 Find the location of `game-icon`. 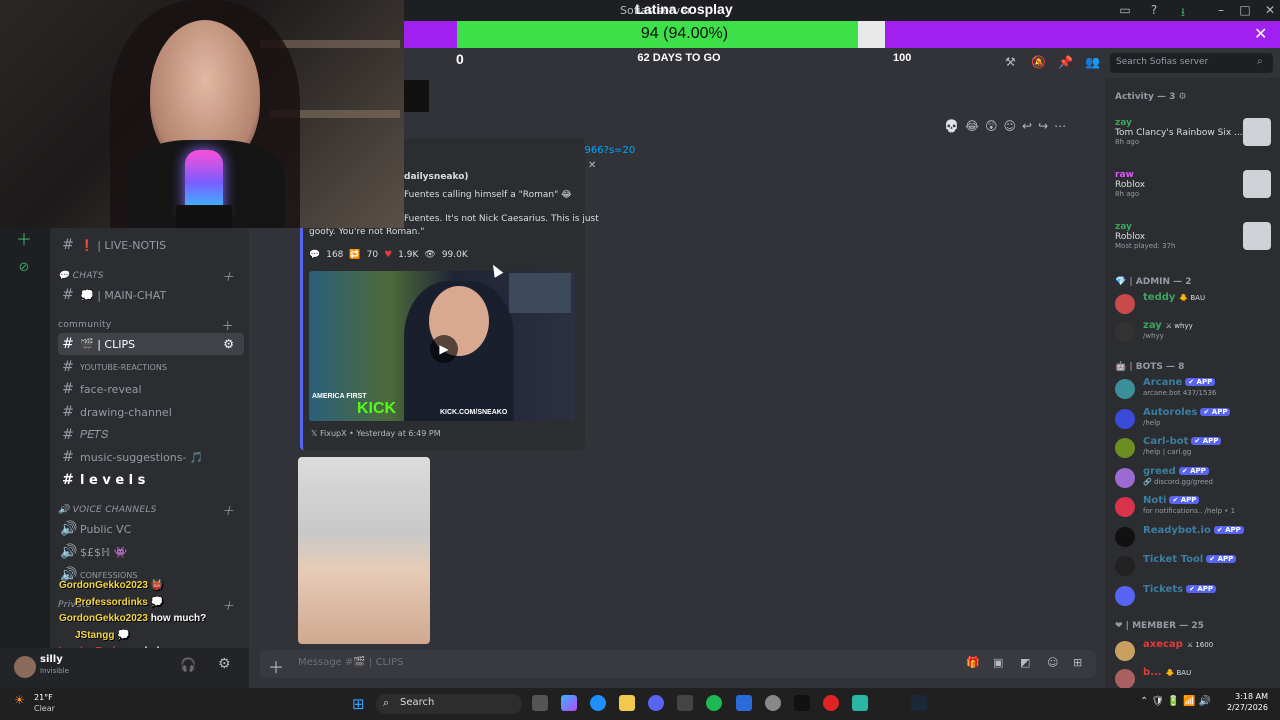

game-icon is located at coordinates (1257, 236).